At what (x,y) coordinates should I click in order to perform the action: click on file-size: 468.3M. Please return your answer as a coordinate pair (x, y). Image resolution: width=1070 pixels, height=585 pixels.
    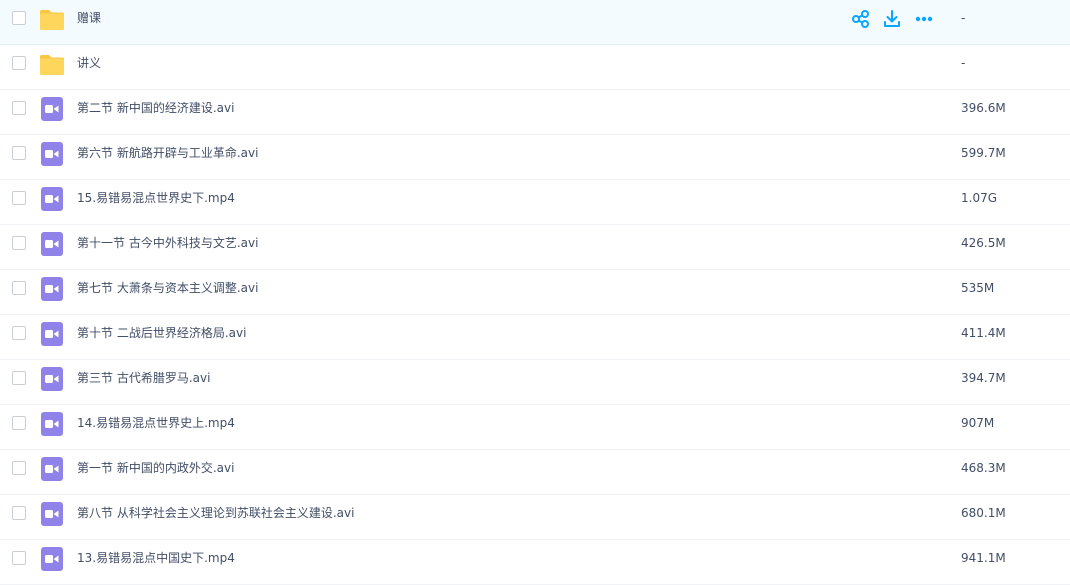
    Looking at the image, I should click on (983, 468).